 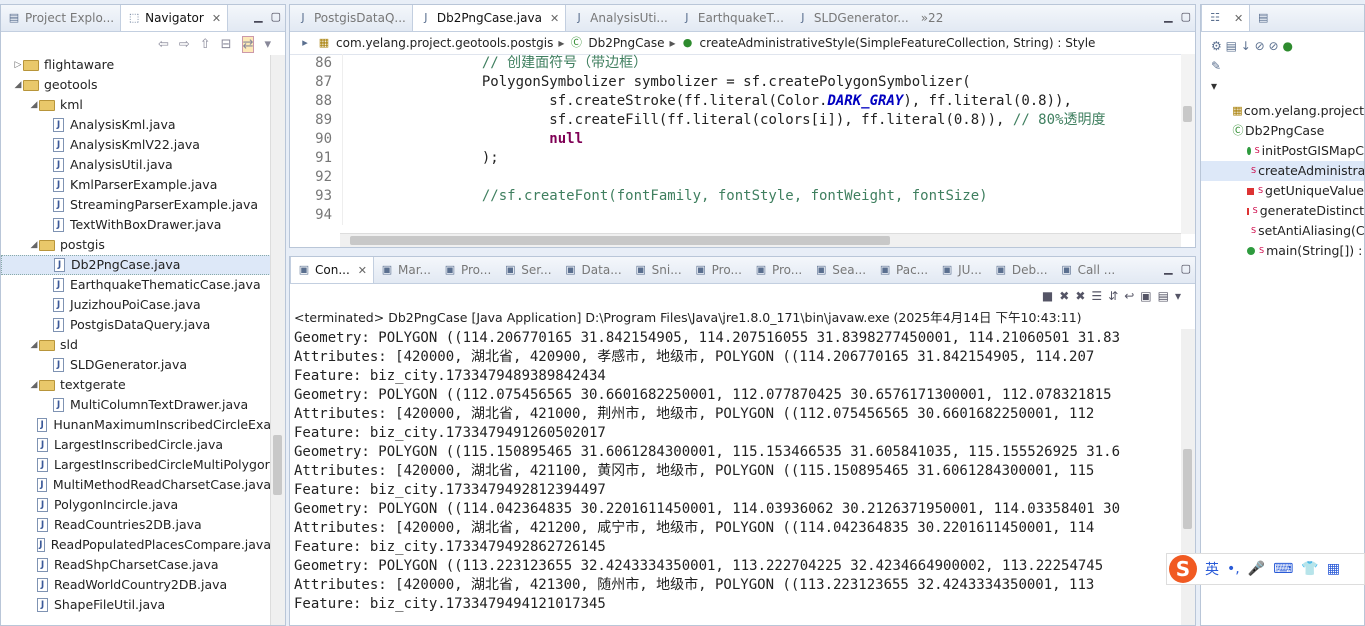 I want to click on hide-fields-icon: ▤, so click(x=1231, y=46).